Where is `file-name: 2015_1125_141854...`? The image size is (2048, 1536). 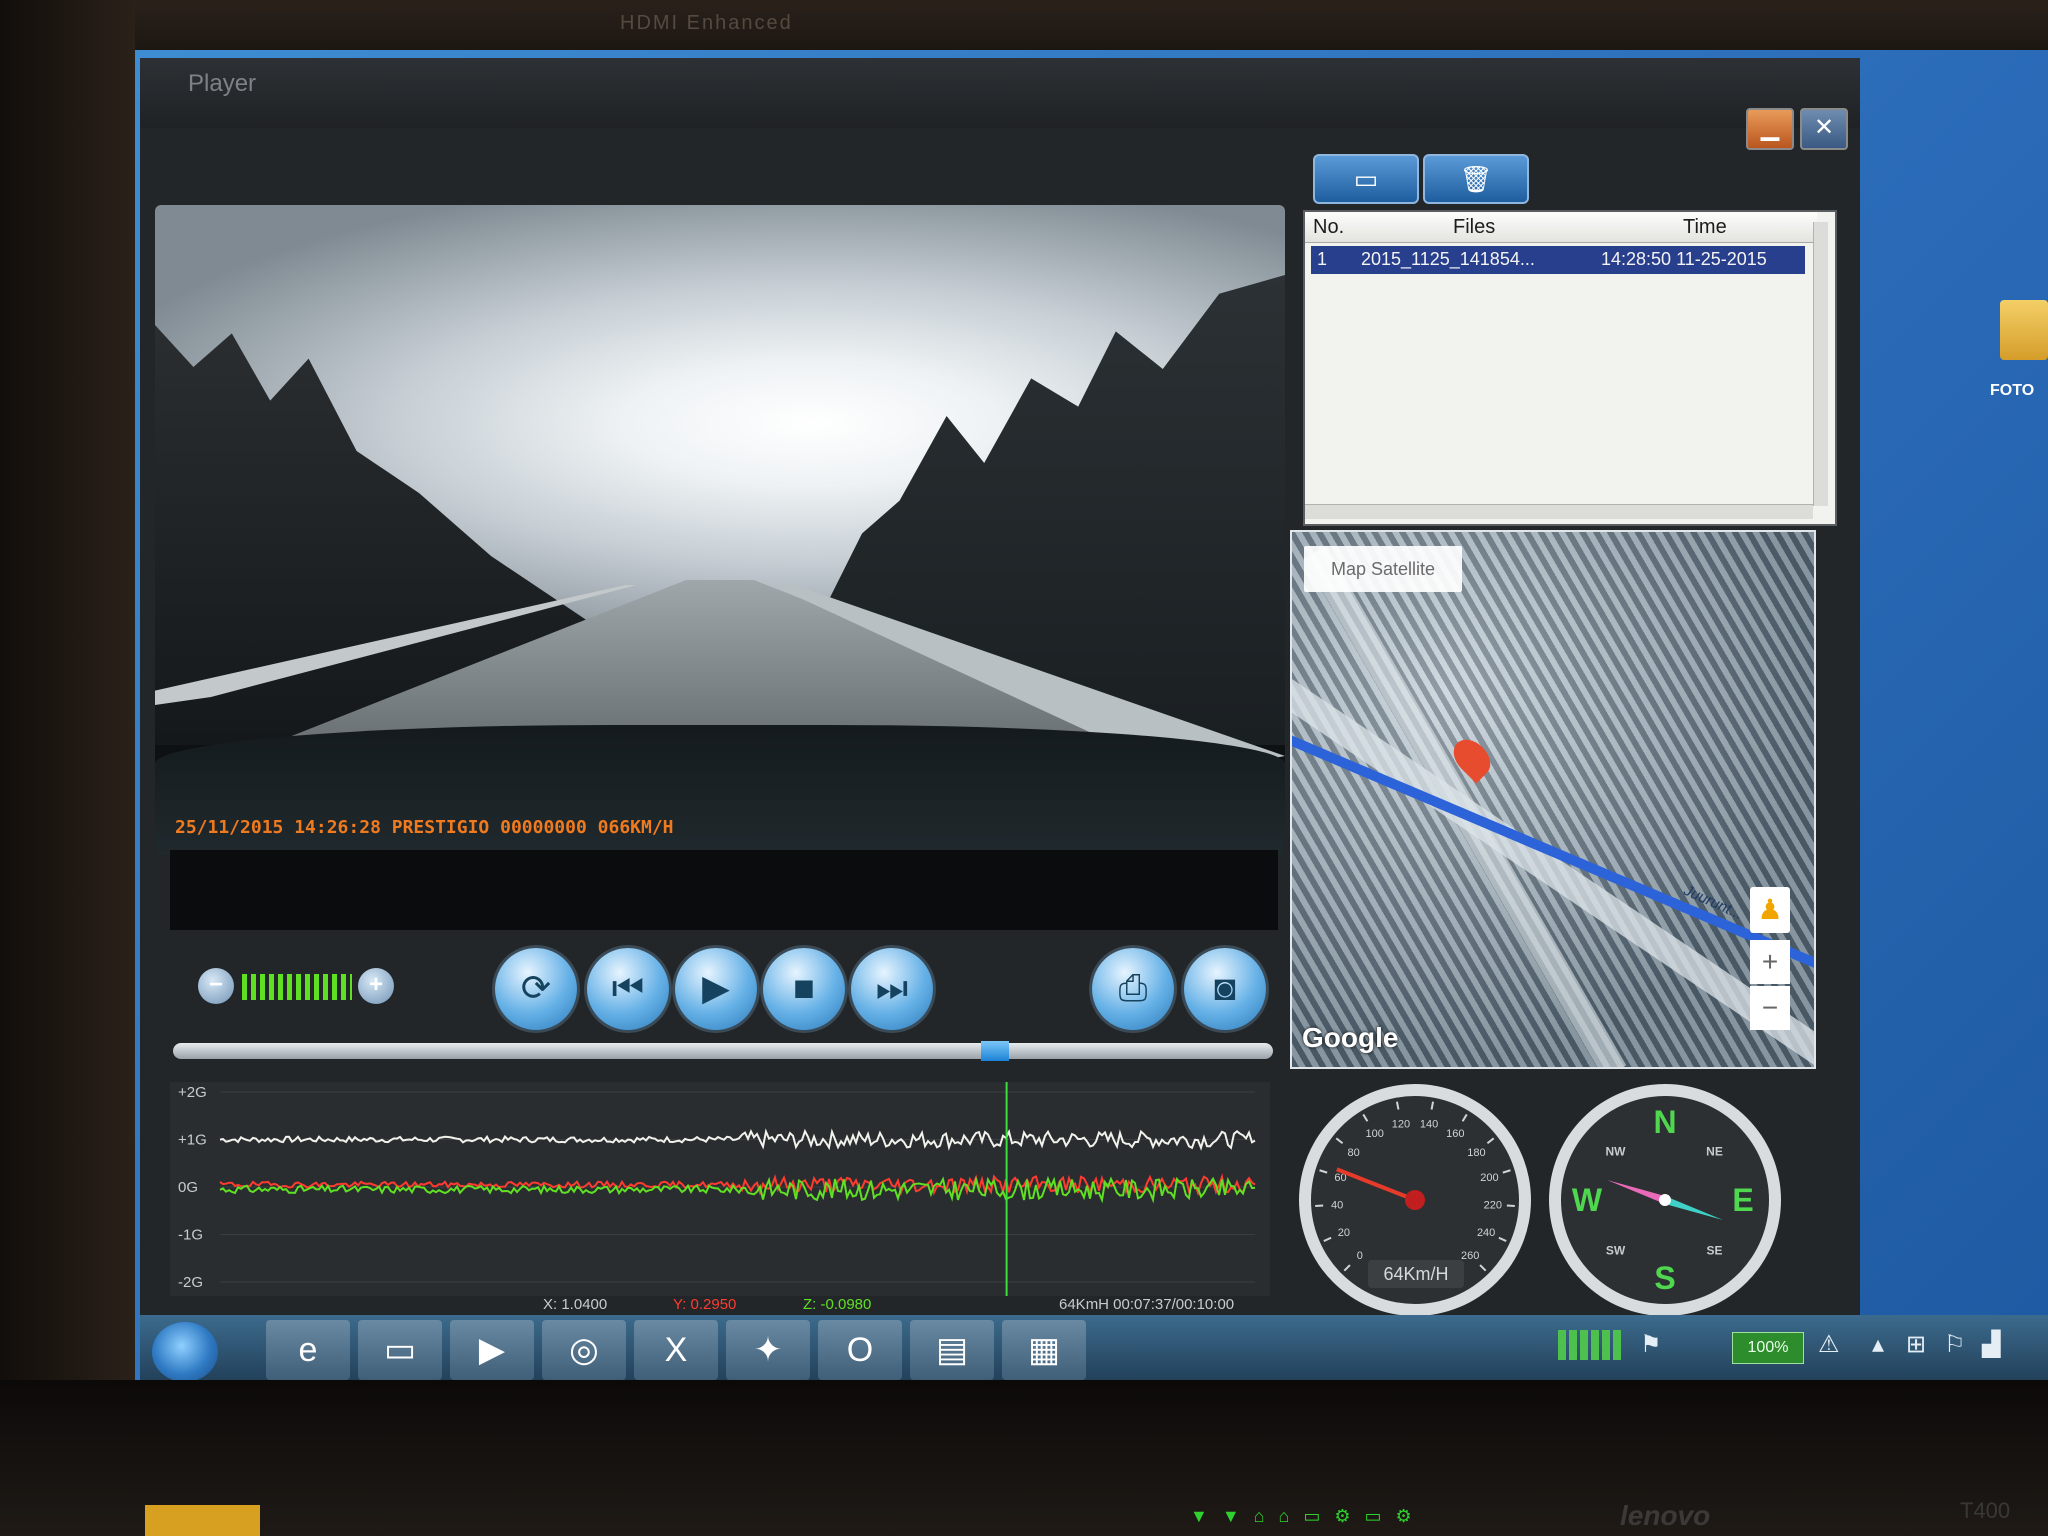 file-name: 2015_1125_141854... is located at coordinates (1448, 259).